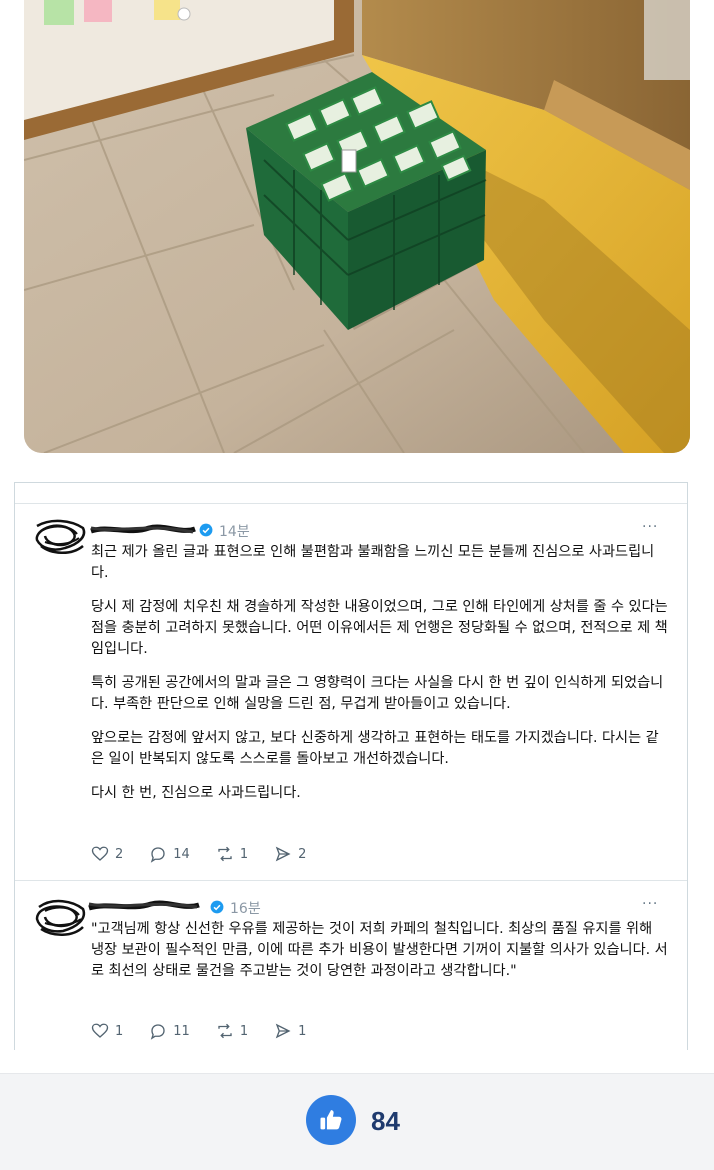 The height and width of the screenshot is (1170, 714). What do you see at coordinates (119, 1031) in the screenshot?
I see `like-count: 1` at bounding box center [119, 1031].